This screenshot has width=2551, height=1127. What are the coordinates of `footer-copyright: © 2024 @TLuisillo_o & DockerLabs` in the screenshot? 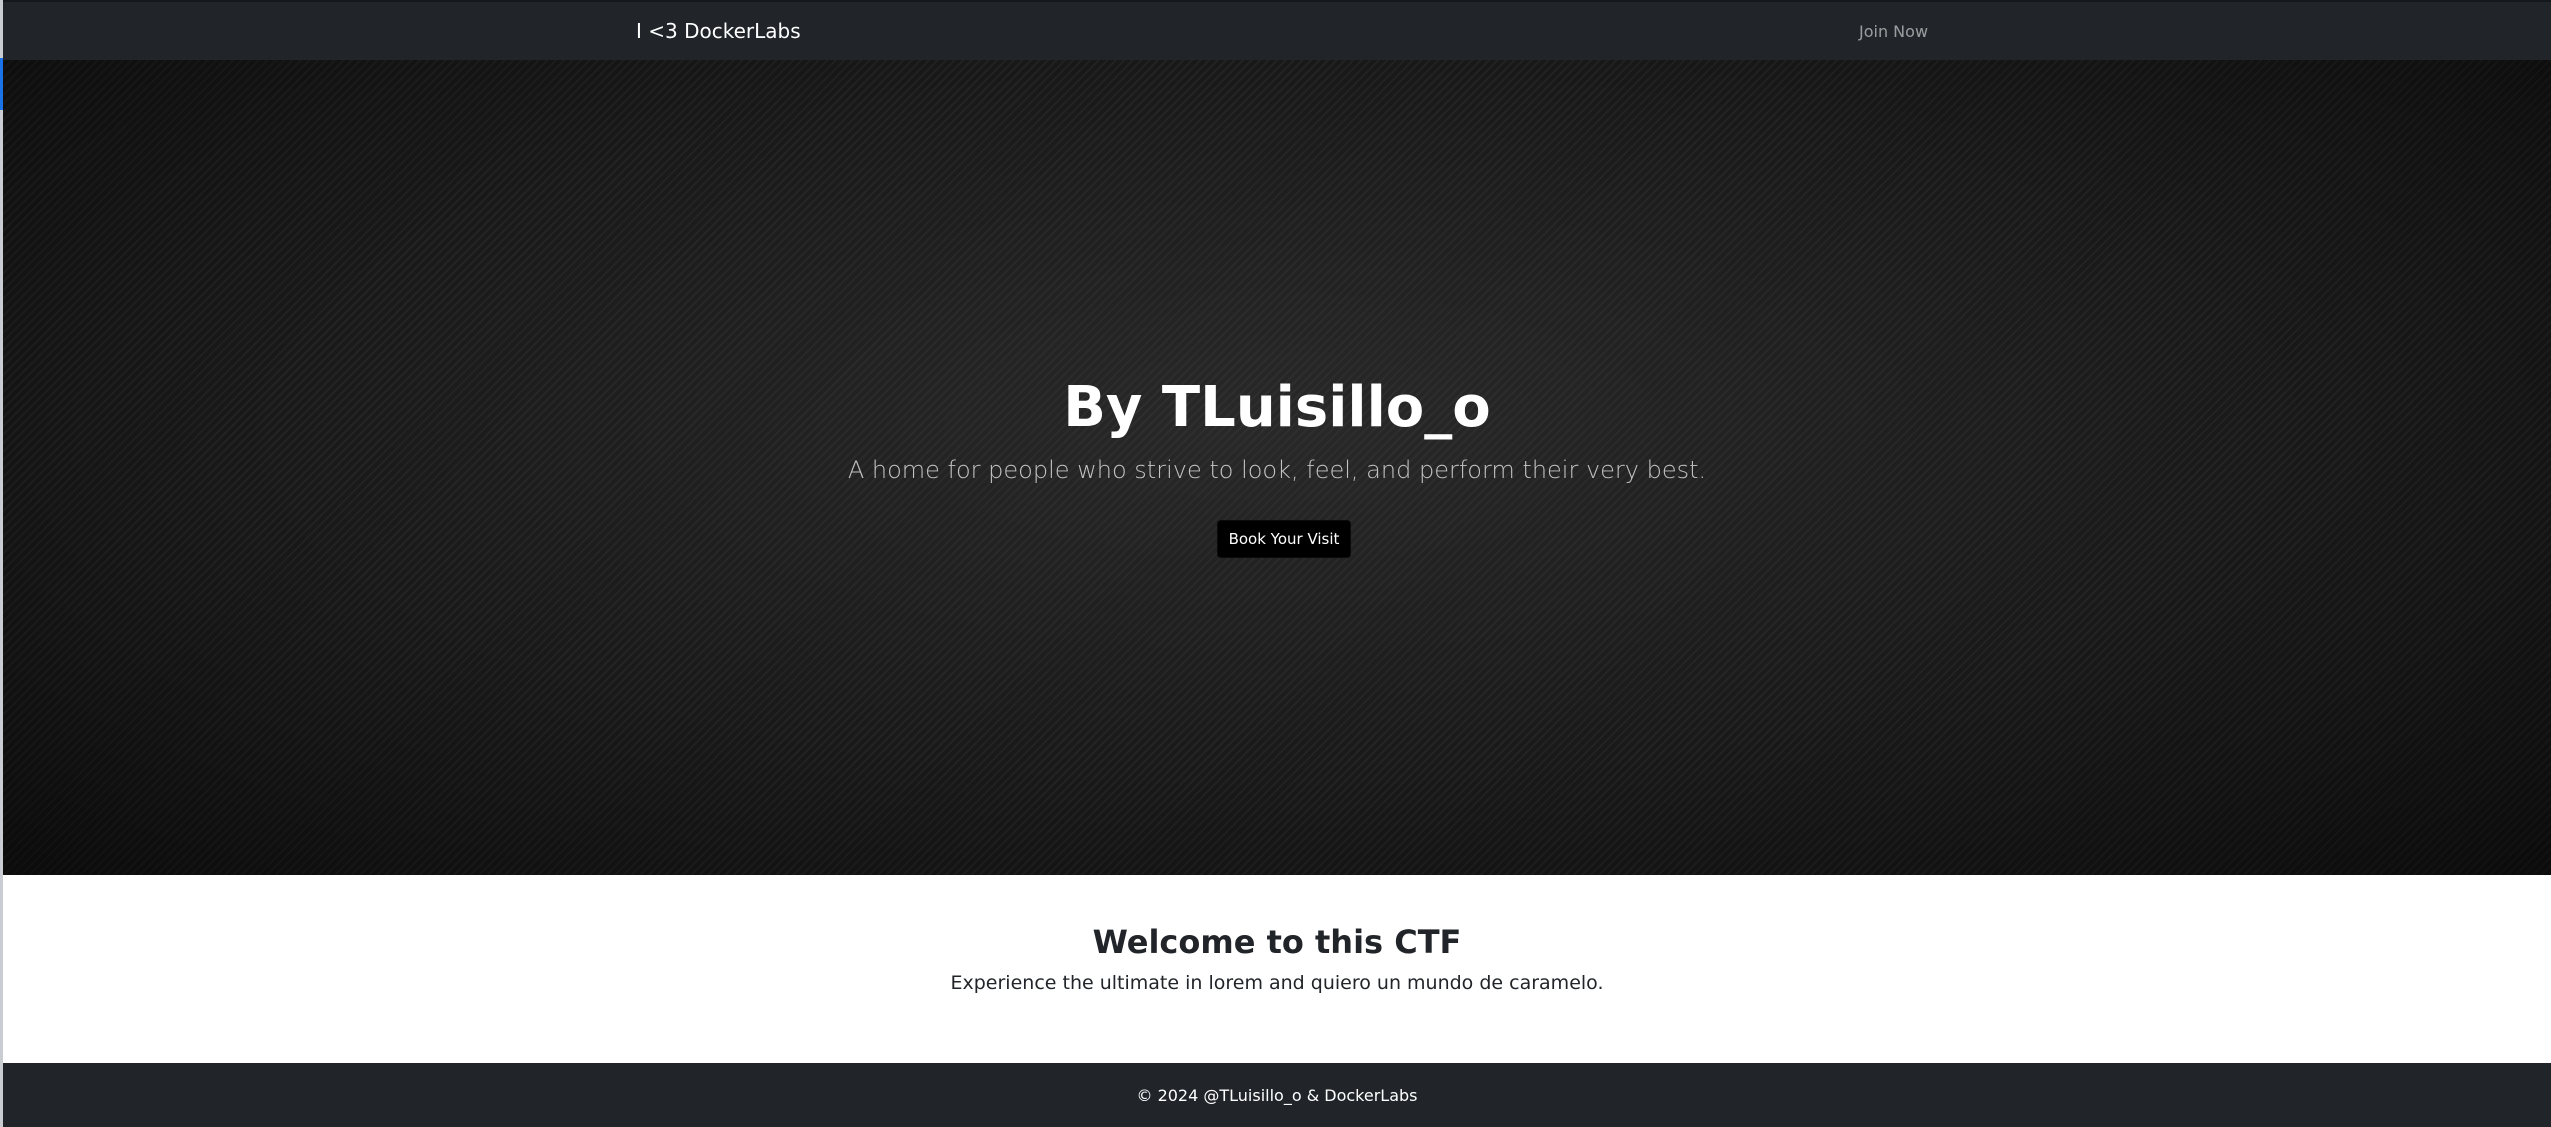 It's located at (1277, 1095).